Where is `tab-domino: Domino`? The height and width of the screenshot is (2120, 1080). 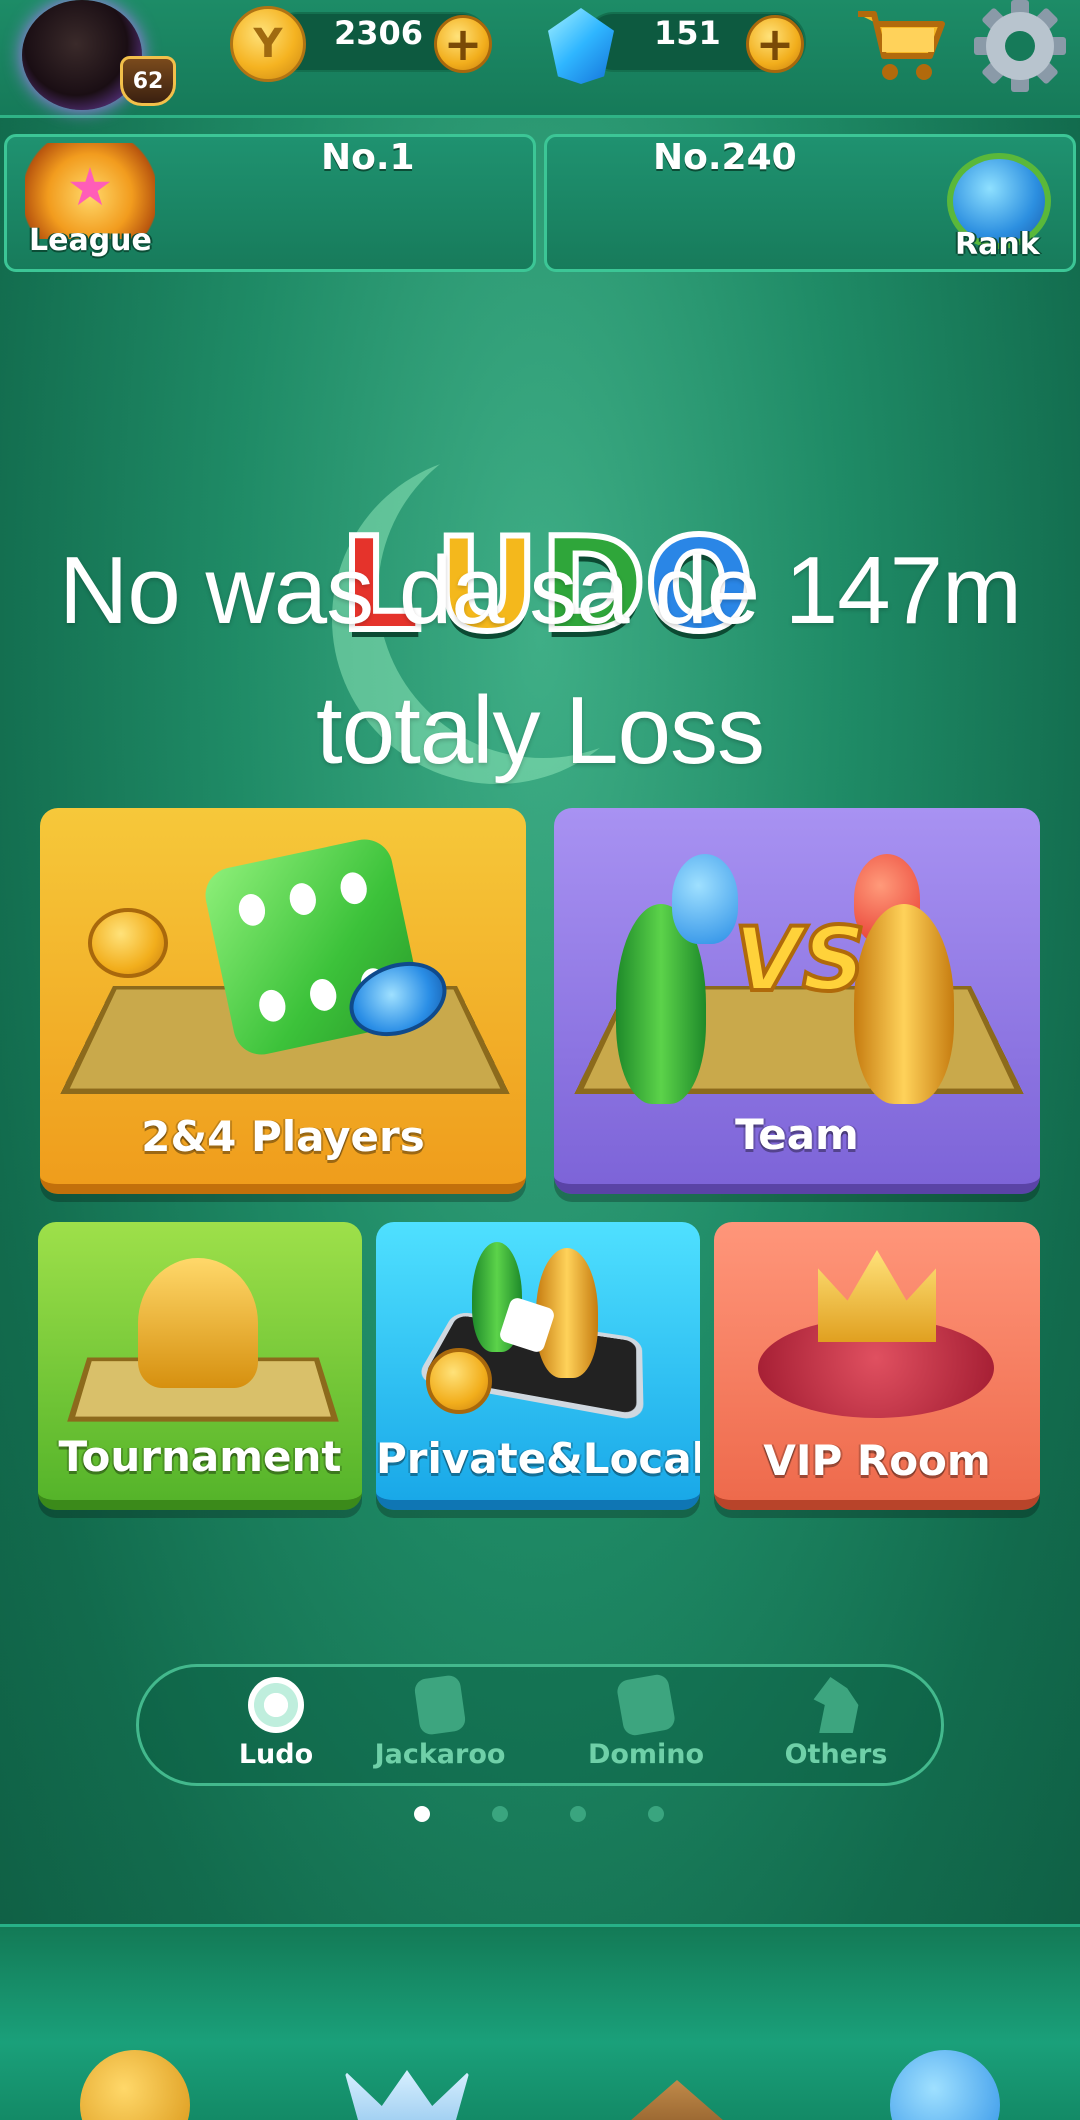
tab-domino: Domino is located at coordinates (646, 1726).